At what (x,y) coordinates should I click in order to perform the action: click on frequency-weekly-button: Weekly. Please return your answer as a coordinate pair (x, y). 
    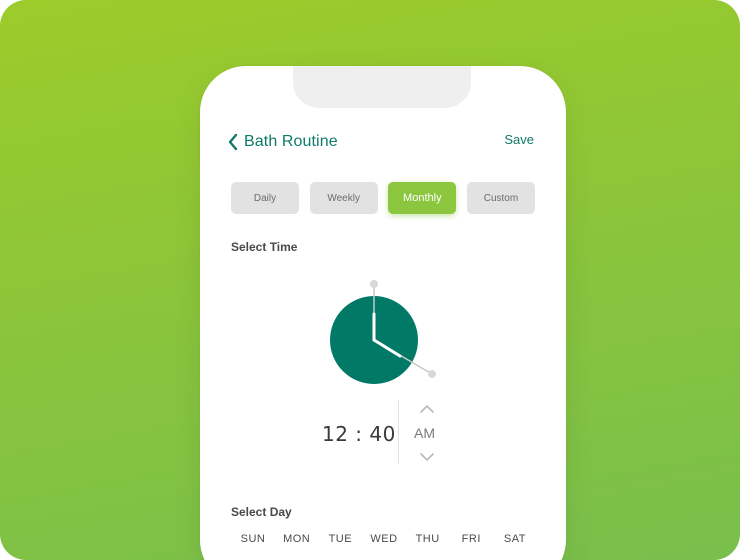
    Looking at the image, I should click on (343, 198).